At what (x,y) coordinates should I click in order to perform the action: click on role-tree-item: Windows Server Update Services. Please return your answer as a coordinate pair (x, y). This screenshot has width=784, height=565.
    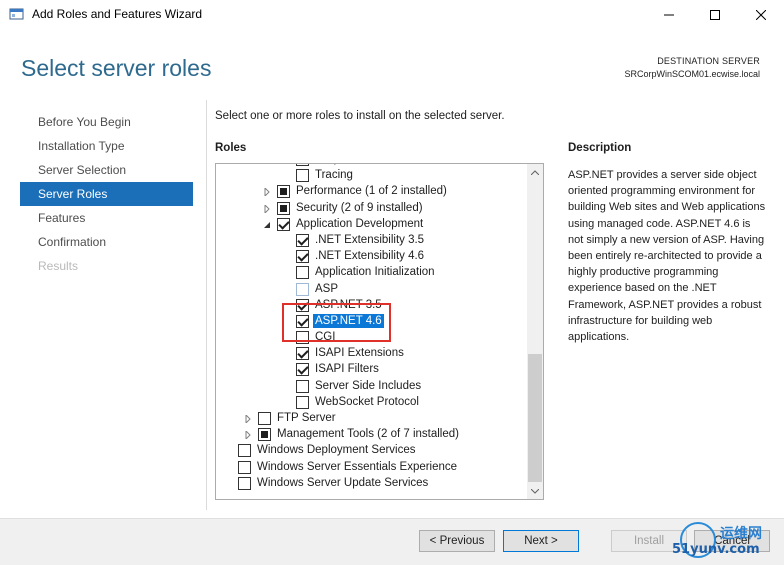
    Looking at the image, I should click on (371, 484).